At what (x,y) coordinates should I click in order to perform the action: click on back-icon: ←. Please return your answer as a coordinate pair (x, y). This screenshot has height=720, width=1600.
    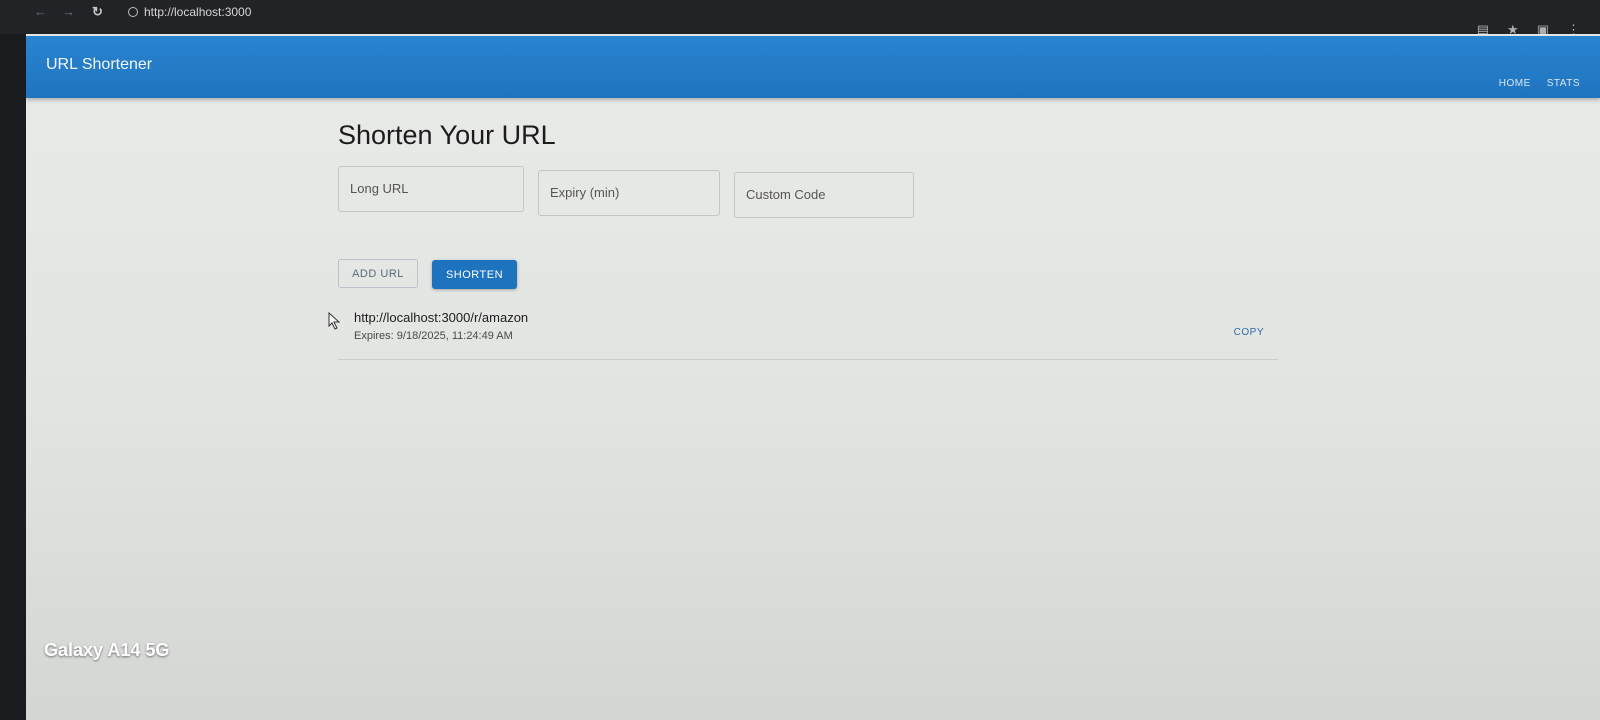
    Looking at the image, I should click on (40, 11).